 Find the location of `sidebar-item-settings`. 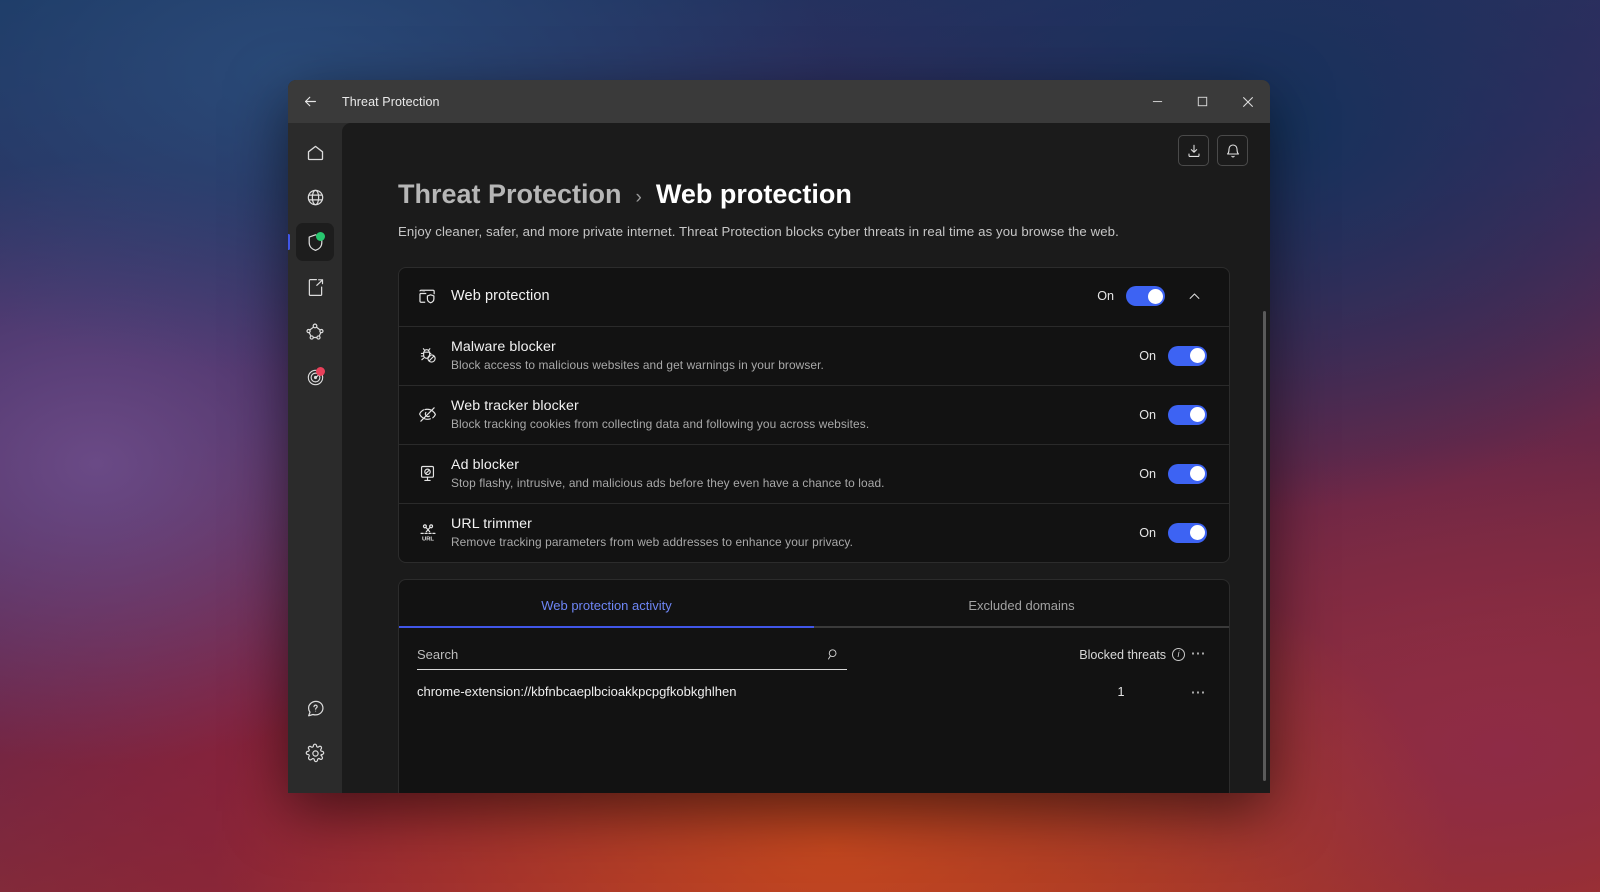

sidebar-item-settings is located at coordinates (315, 753).